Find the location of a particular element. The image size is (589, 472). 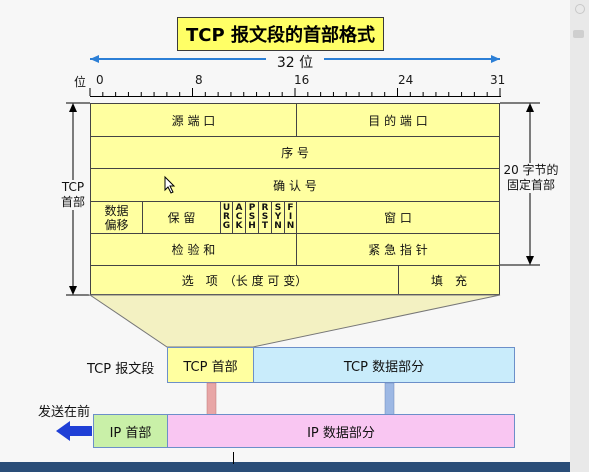

fixed-header-label: 20 字节的 固定首部 is located at coordinates (531, 178).